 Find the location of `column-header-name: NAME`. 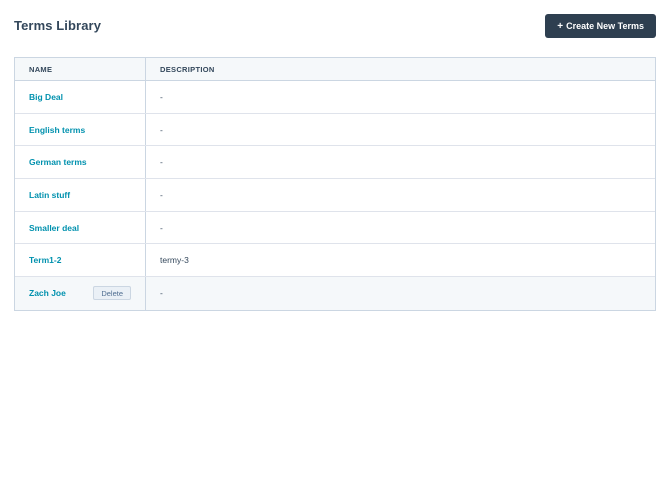

column-header-name: NAME is located at coordinates (80, 69).